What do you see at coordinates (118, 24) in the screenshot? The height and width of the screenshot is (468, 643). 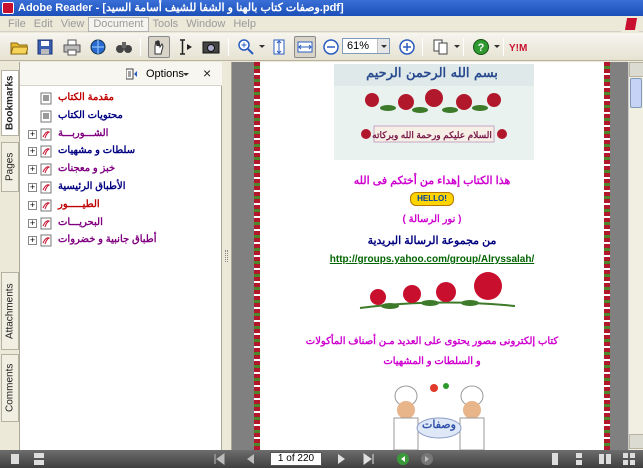 I see `menu-document: Document` at bounding box center [118, 24].